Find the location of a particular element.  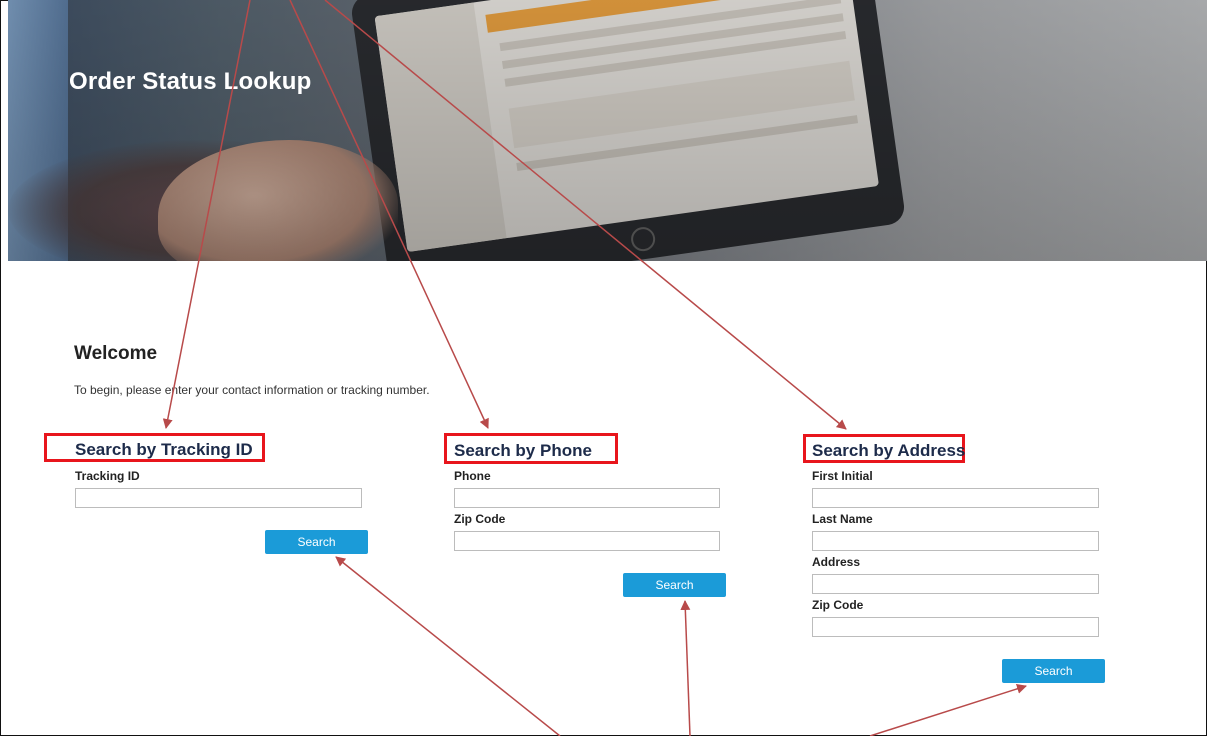

address-zip-label: Zip Code is located at coordinates (838, 605).